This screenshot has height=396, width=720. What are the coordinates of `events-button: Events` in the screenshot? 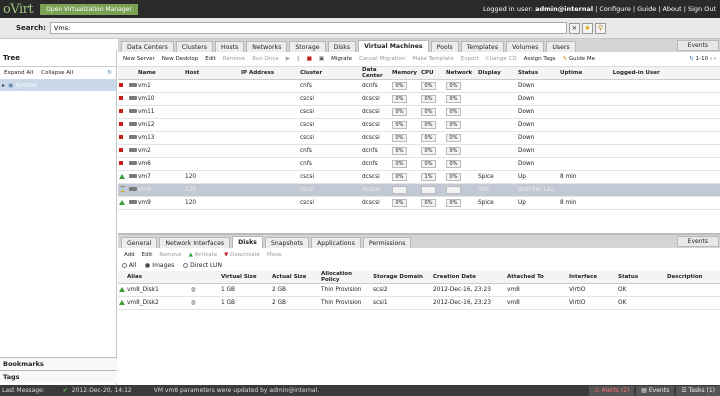 It's located at (697, 45).